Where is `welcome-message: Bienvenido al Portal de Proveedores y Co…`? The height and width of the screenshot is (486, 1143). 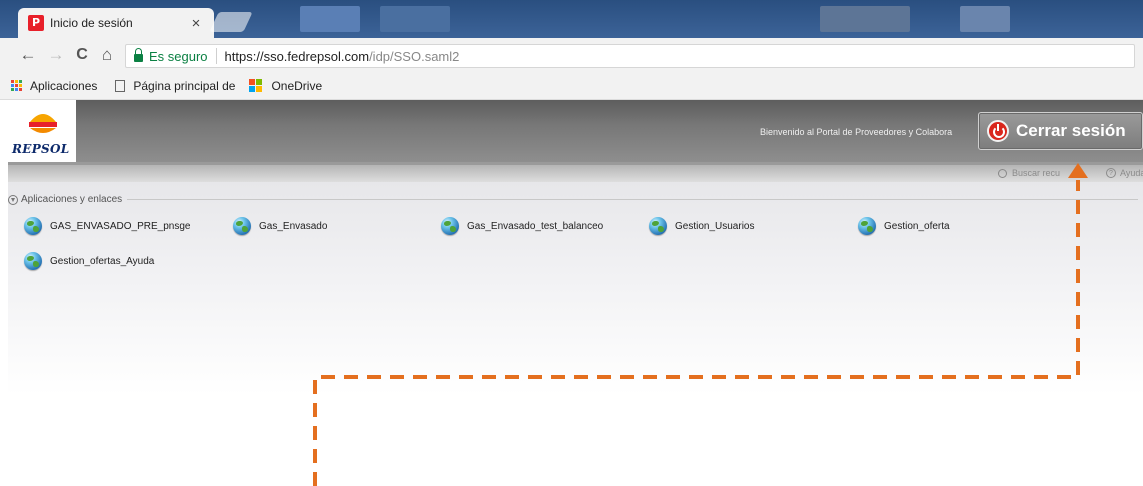 welcome-message: Bienvenido al Portal de Proveedores y Co… is located at coordinates (856, 132).